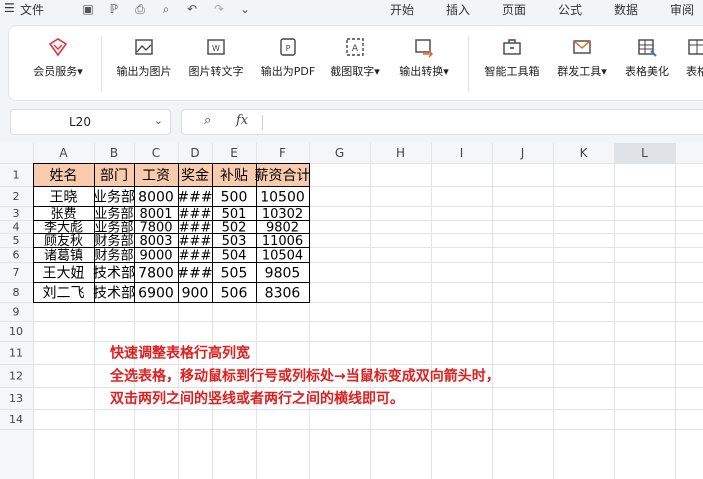 This screenshot has height=479, width=703. What do you see at coordinates (282, 255) in the screenshot?
I see `table-cell: 10504` at bounding box center [282, 255].